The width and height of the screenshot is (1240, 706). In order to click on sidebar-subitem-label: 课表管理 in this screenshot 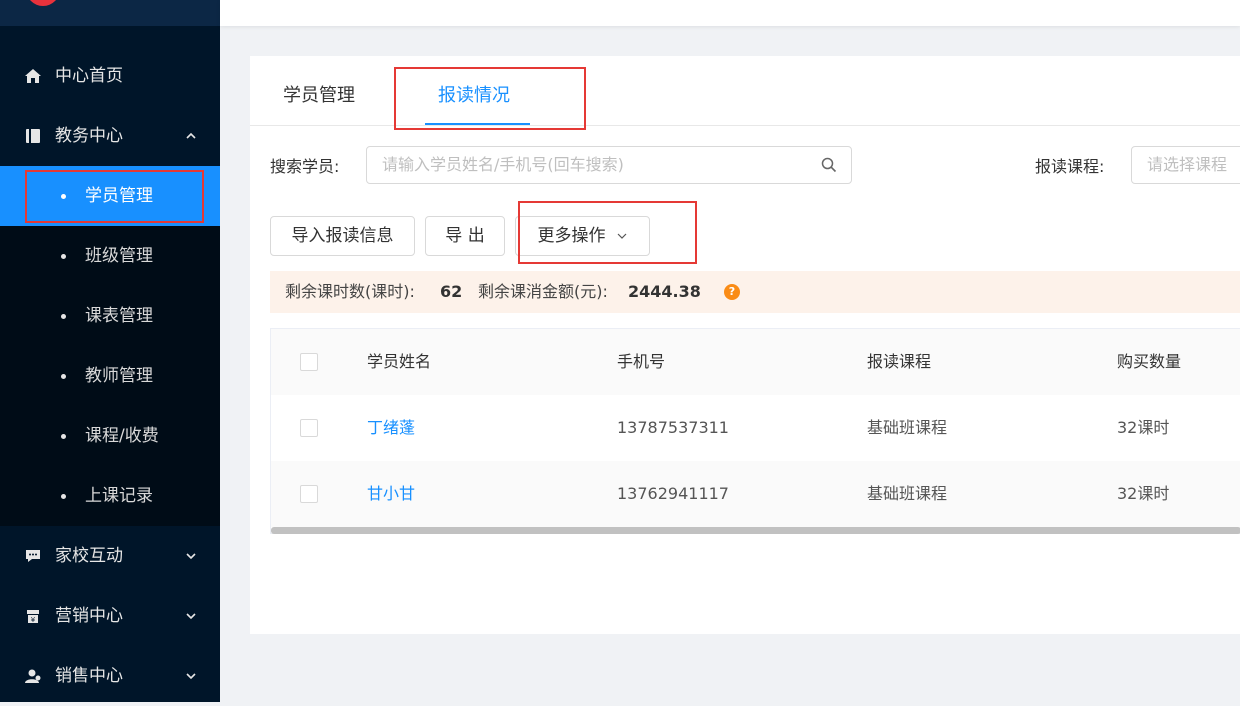, I will do `click(119, 316)`.